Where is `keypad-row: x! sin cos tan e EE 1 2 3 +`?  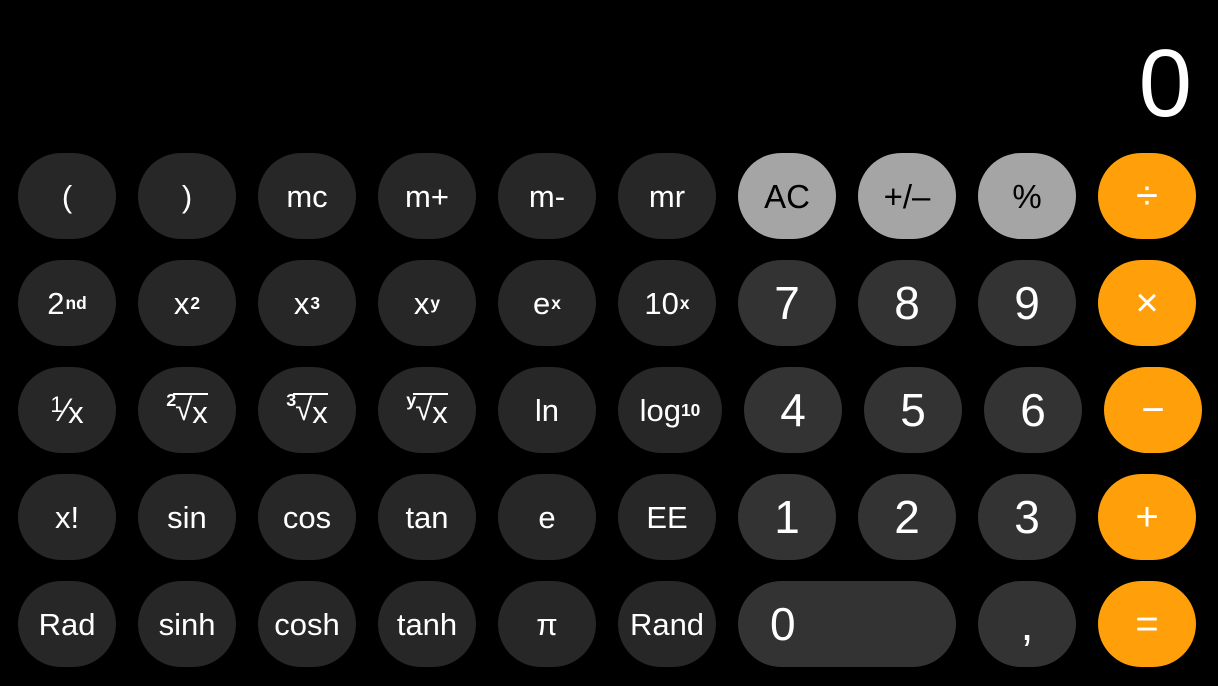 keypad-row: x! sin cos tan e EE 1 2 3 + is located at coordinates (609, 517).